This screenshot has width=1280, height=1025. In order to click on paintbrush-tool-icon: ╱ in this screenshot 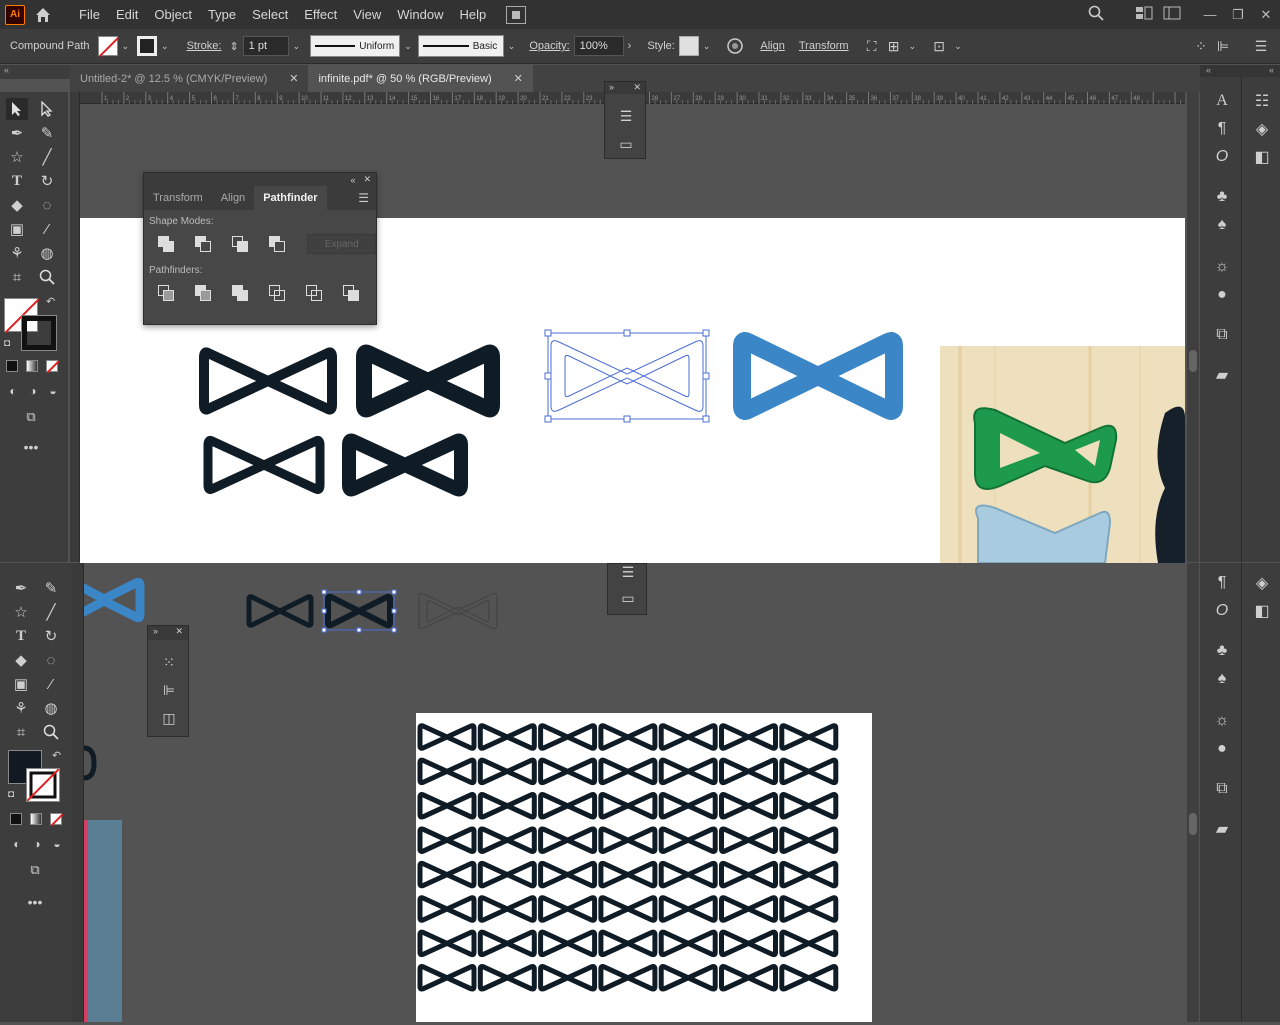, I will do `click(51, 612)`.